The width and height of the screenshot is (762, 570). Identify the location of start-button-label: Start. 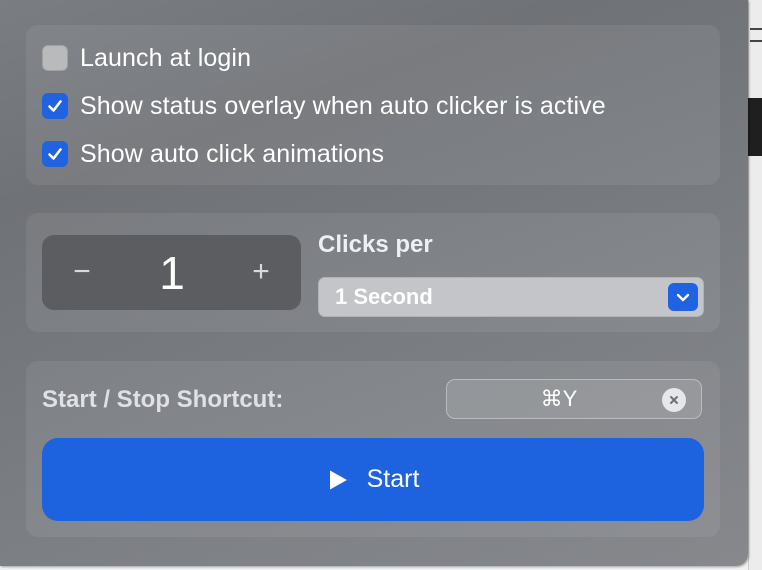
(393, 479).